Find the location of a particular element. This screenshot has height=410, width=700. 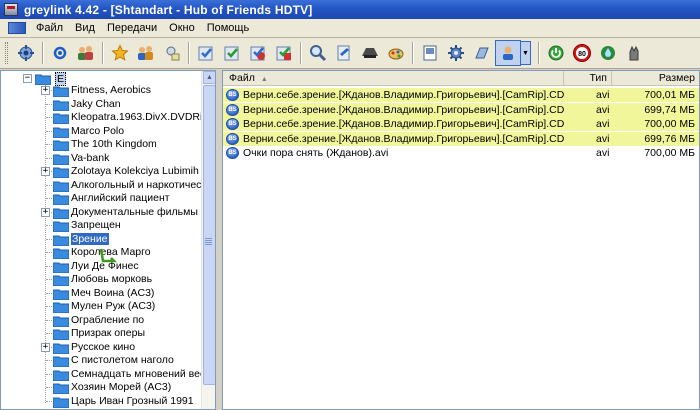

power-icon is located at coordinates (556, 53).